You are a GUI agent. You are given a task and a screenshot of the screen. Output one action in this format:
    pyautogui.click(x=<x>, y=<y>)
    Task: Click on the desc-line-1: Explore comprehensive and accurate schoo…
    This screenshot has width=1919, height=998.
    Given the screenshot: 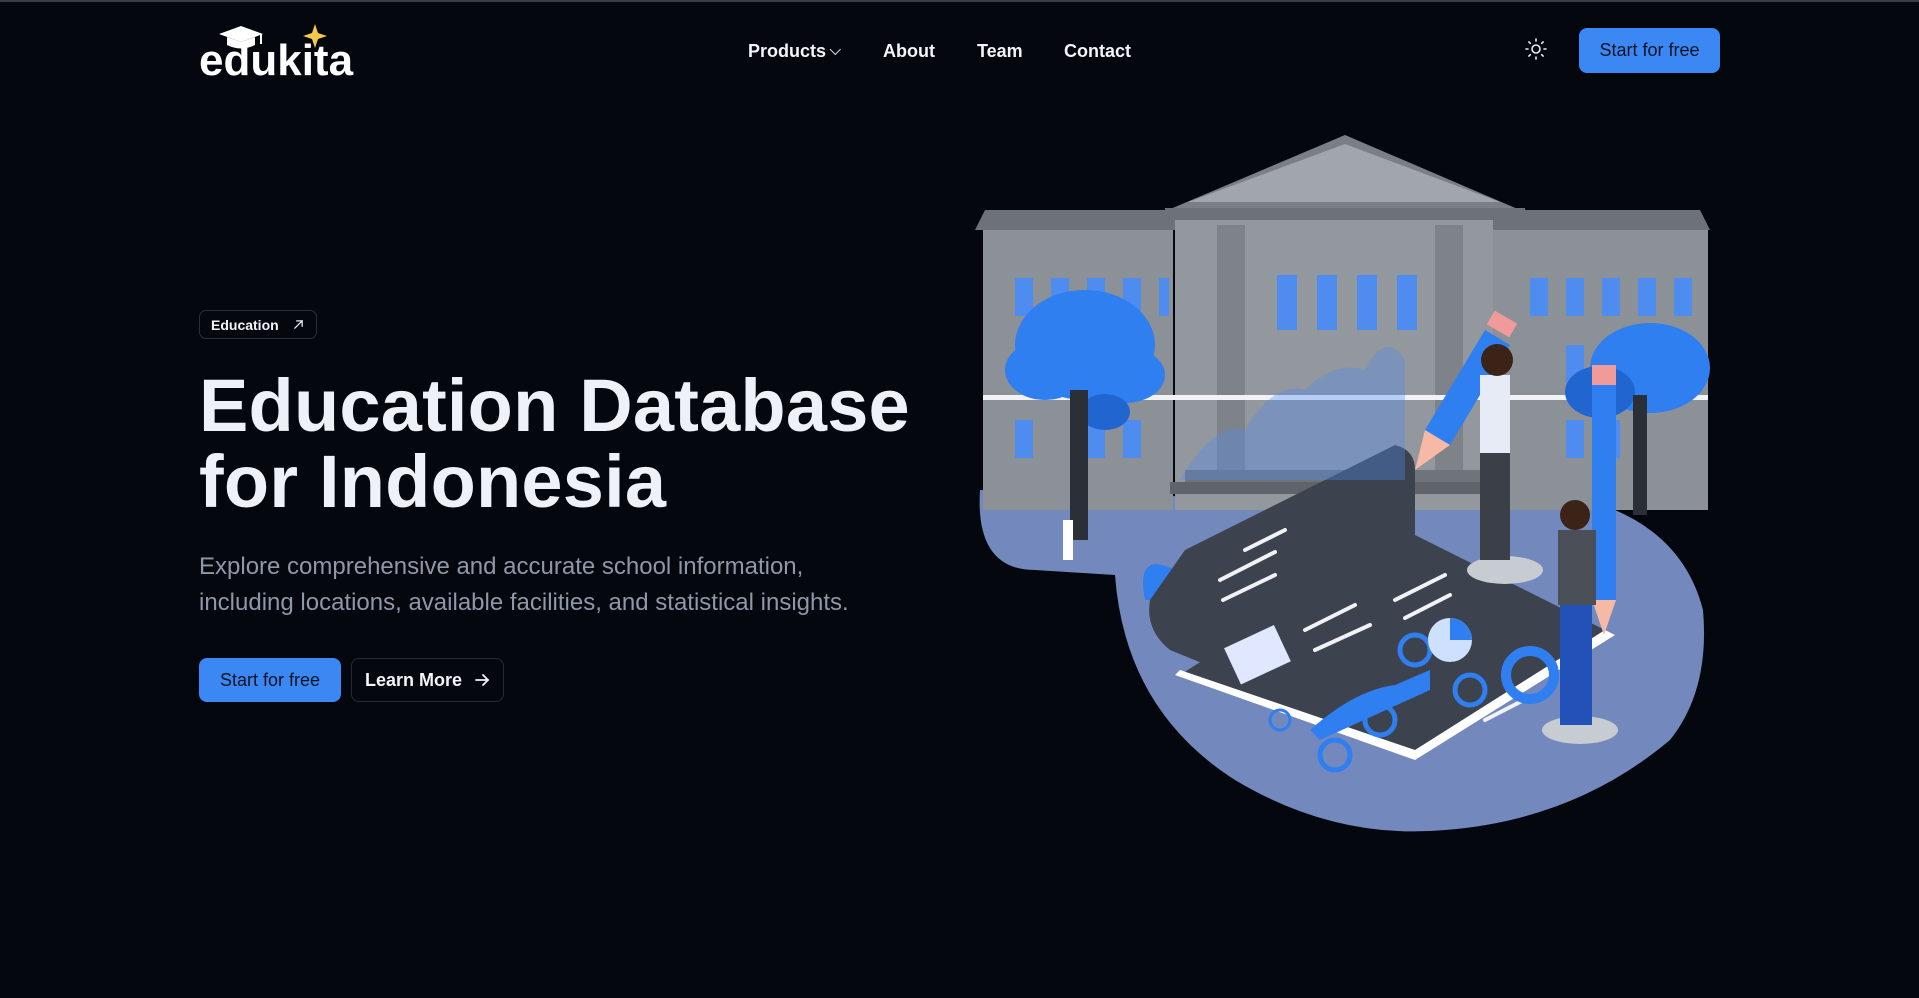 What is the action you would take?
    pyautogui.click(x=501, y=566)
    